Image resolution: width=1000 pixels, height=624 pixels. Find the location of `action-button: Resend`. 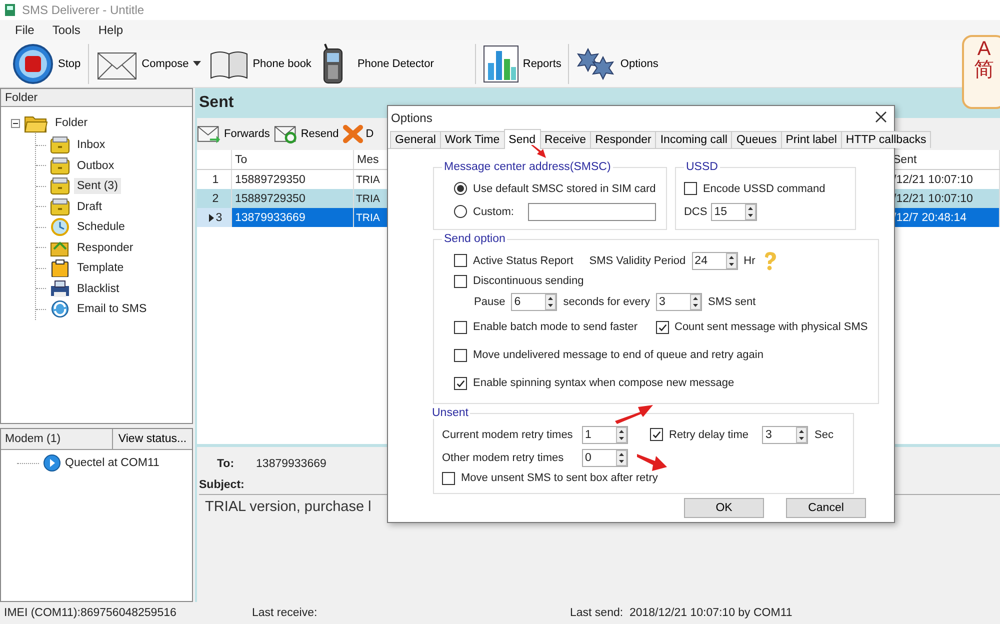

action-button: Resend is located at coordinates (307, 134).